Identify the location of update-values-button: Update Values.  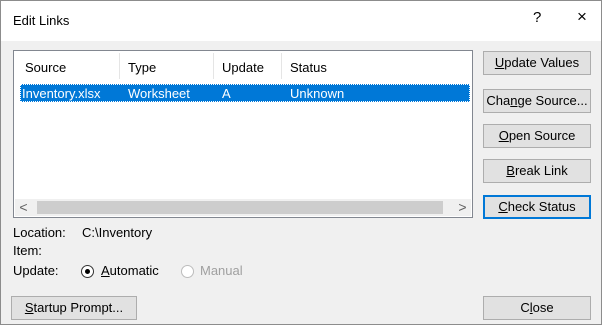
(537, 63).